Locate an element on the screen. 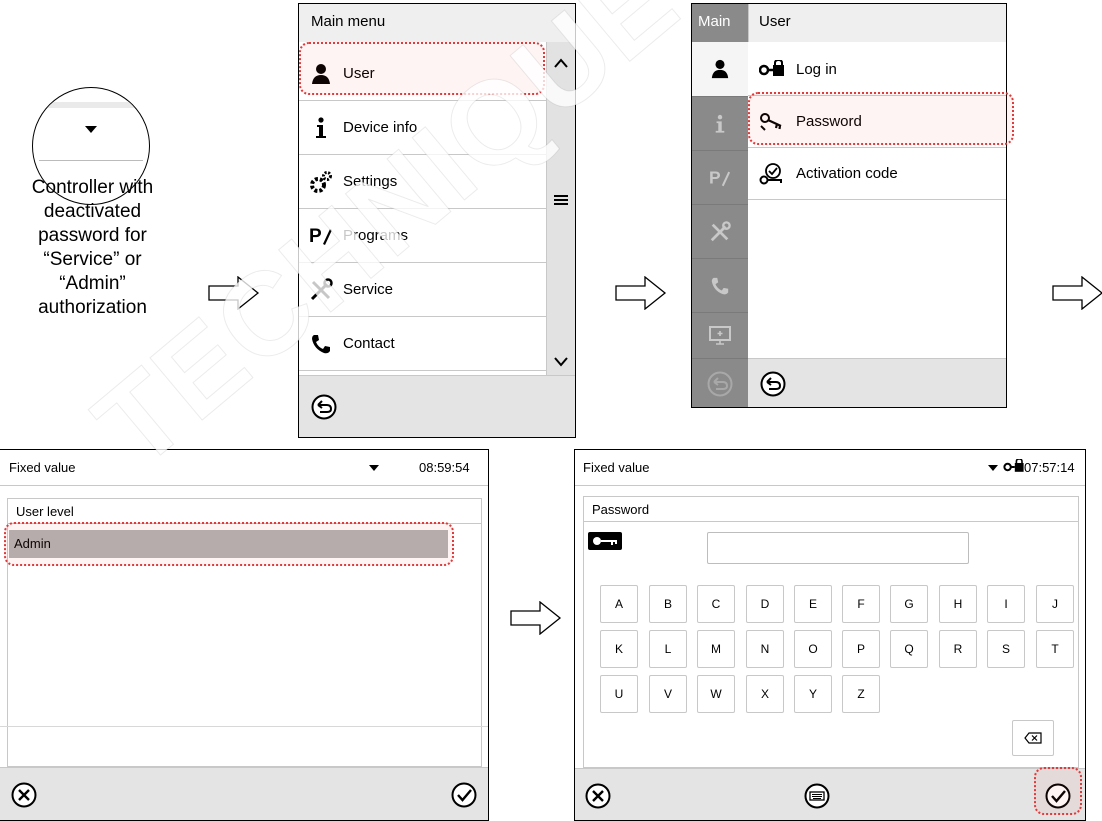  key-b: B is located at coordinates (668, 604).